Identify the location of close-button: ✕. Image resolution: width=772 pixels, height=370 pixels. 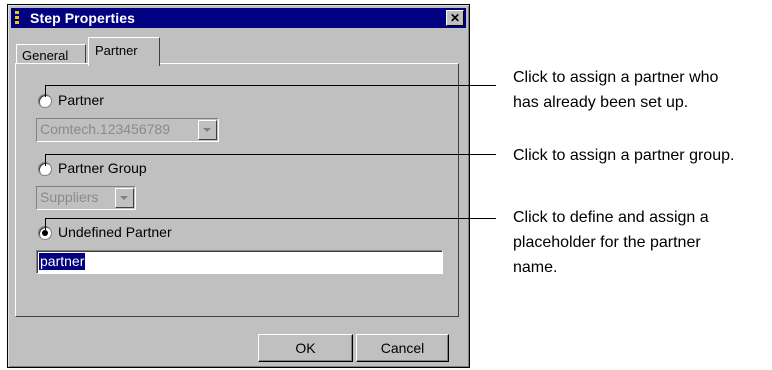
(455, 18).